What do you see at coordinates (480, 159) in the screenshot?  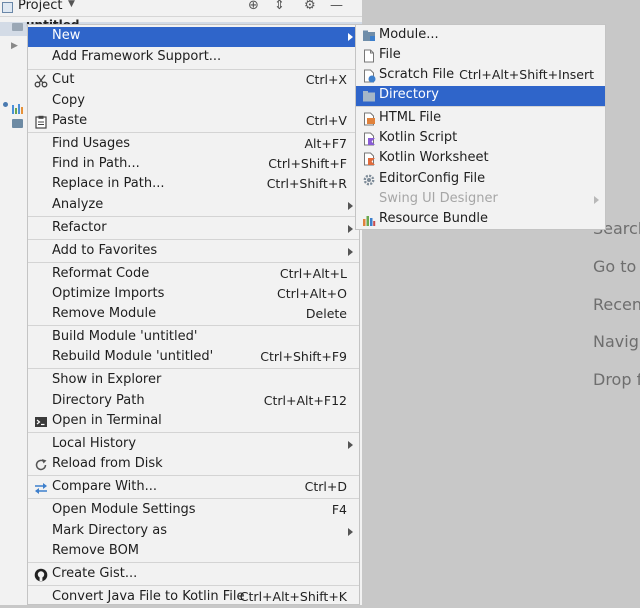 I see `submenu-item-kotlin-worksheet: Kotlin Worksheet` at bounding box center [480, 159].